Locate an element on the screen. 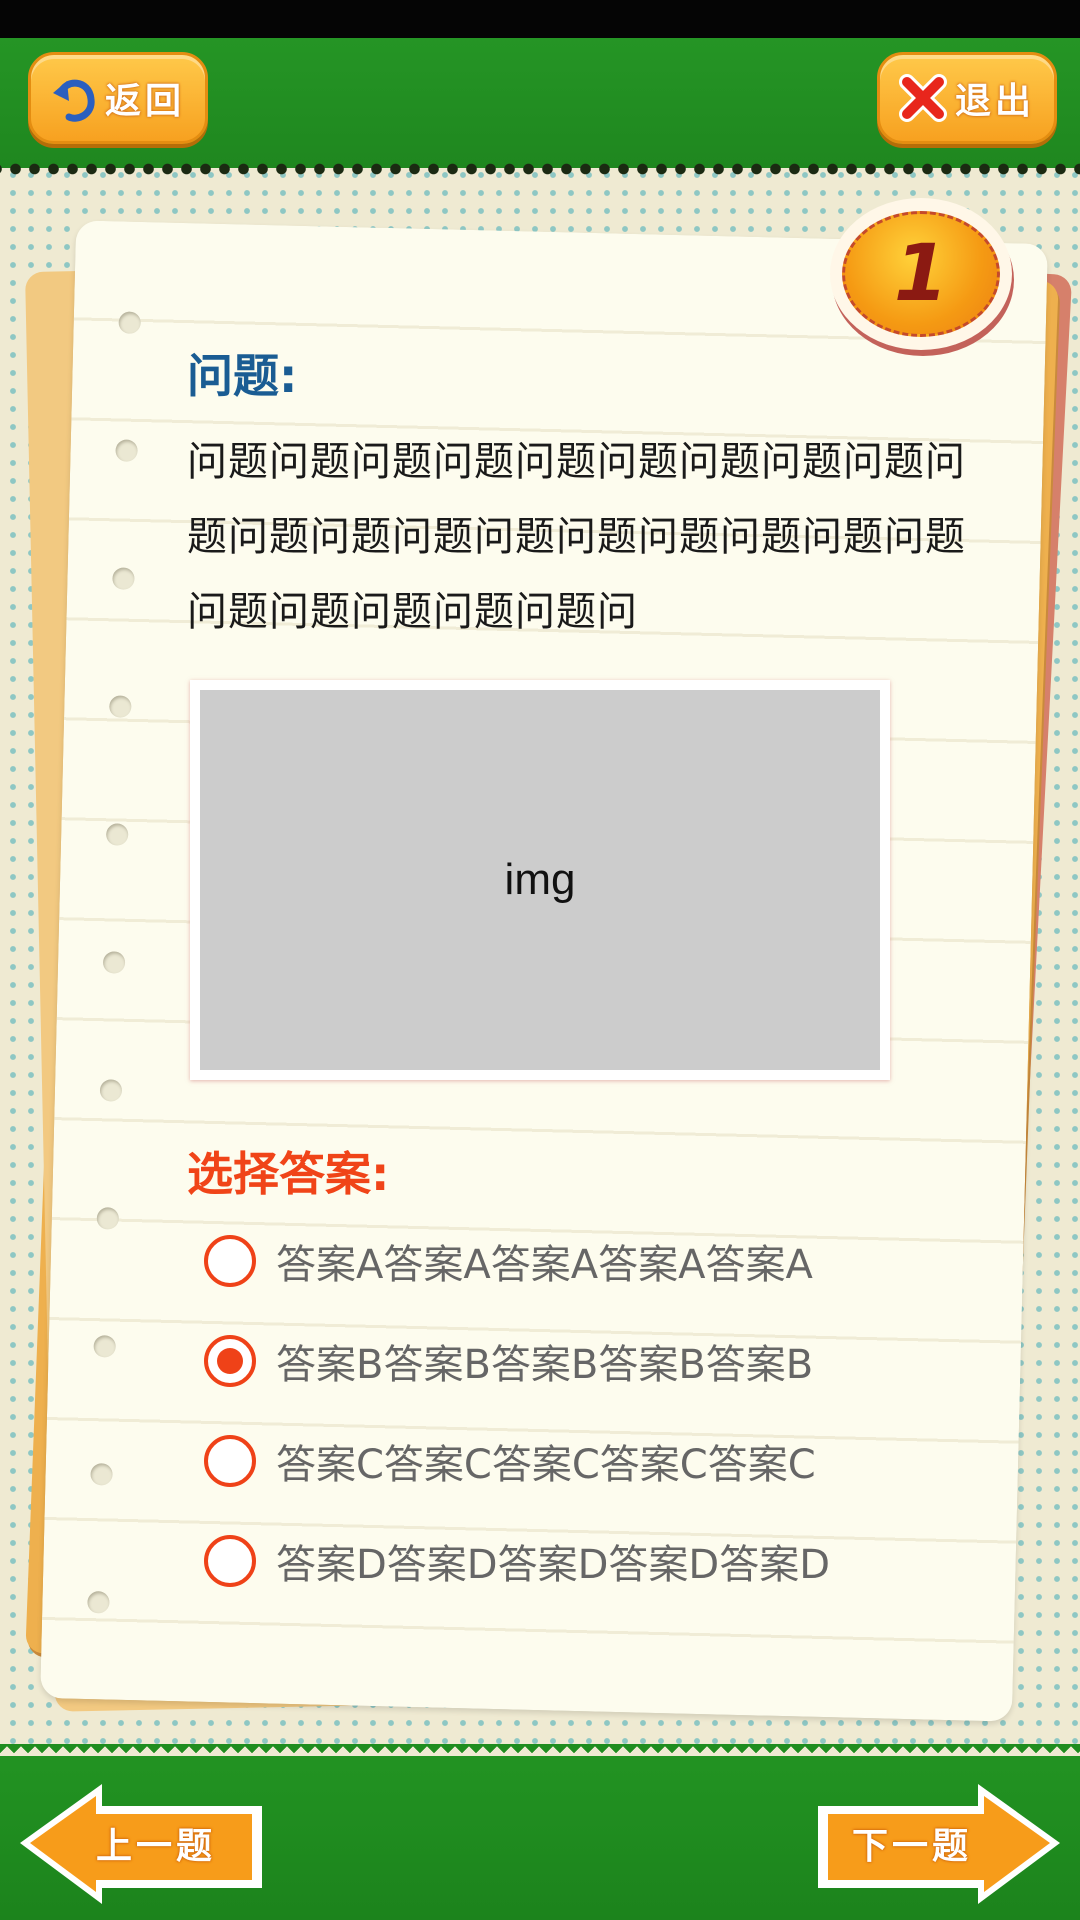 This screenshot has height=1920, width=1080. back-button: 返回 is located at coordinates (118, 98).